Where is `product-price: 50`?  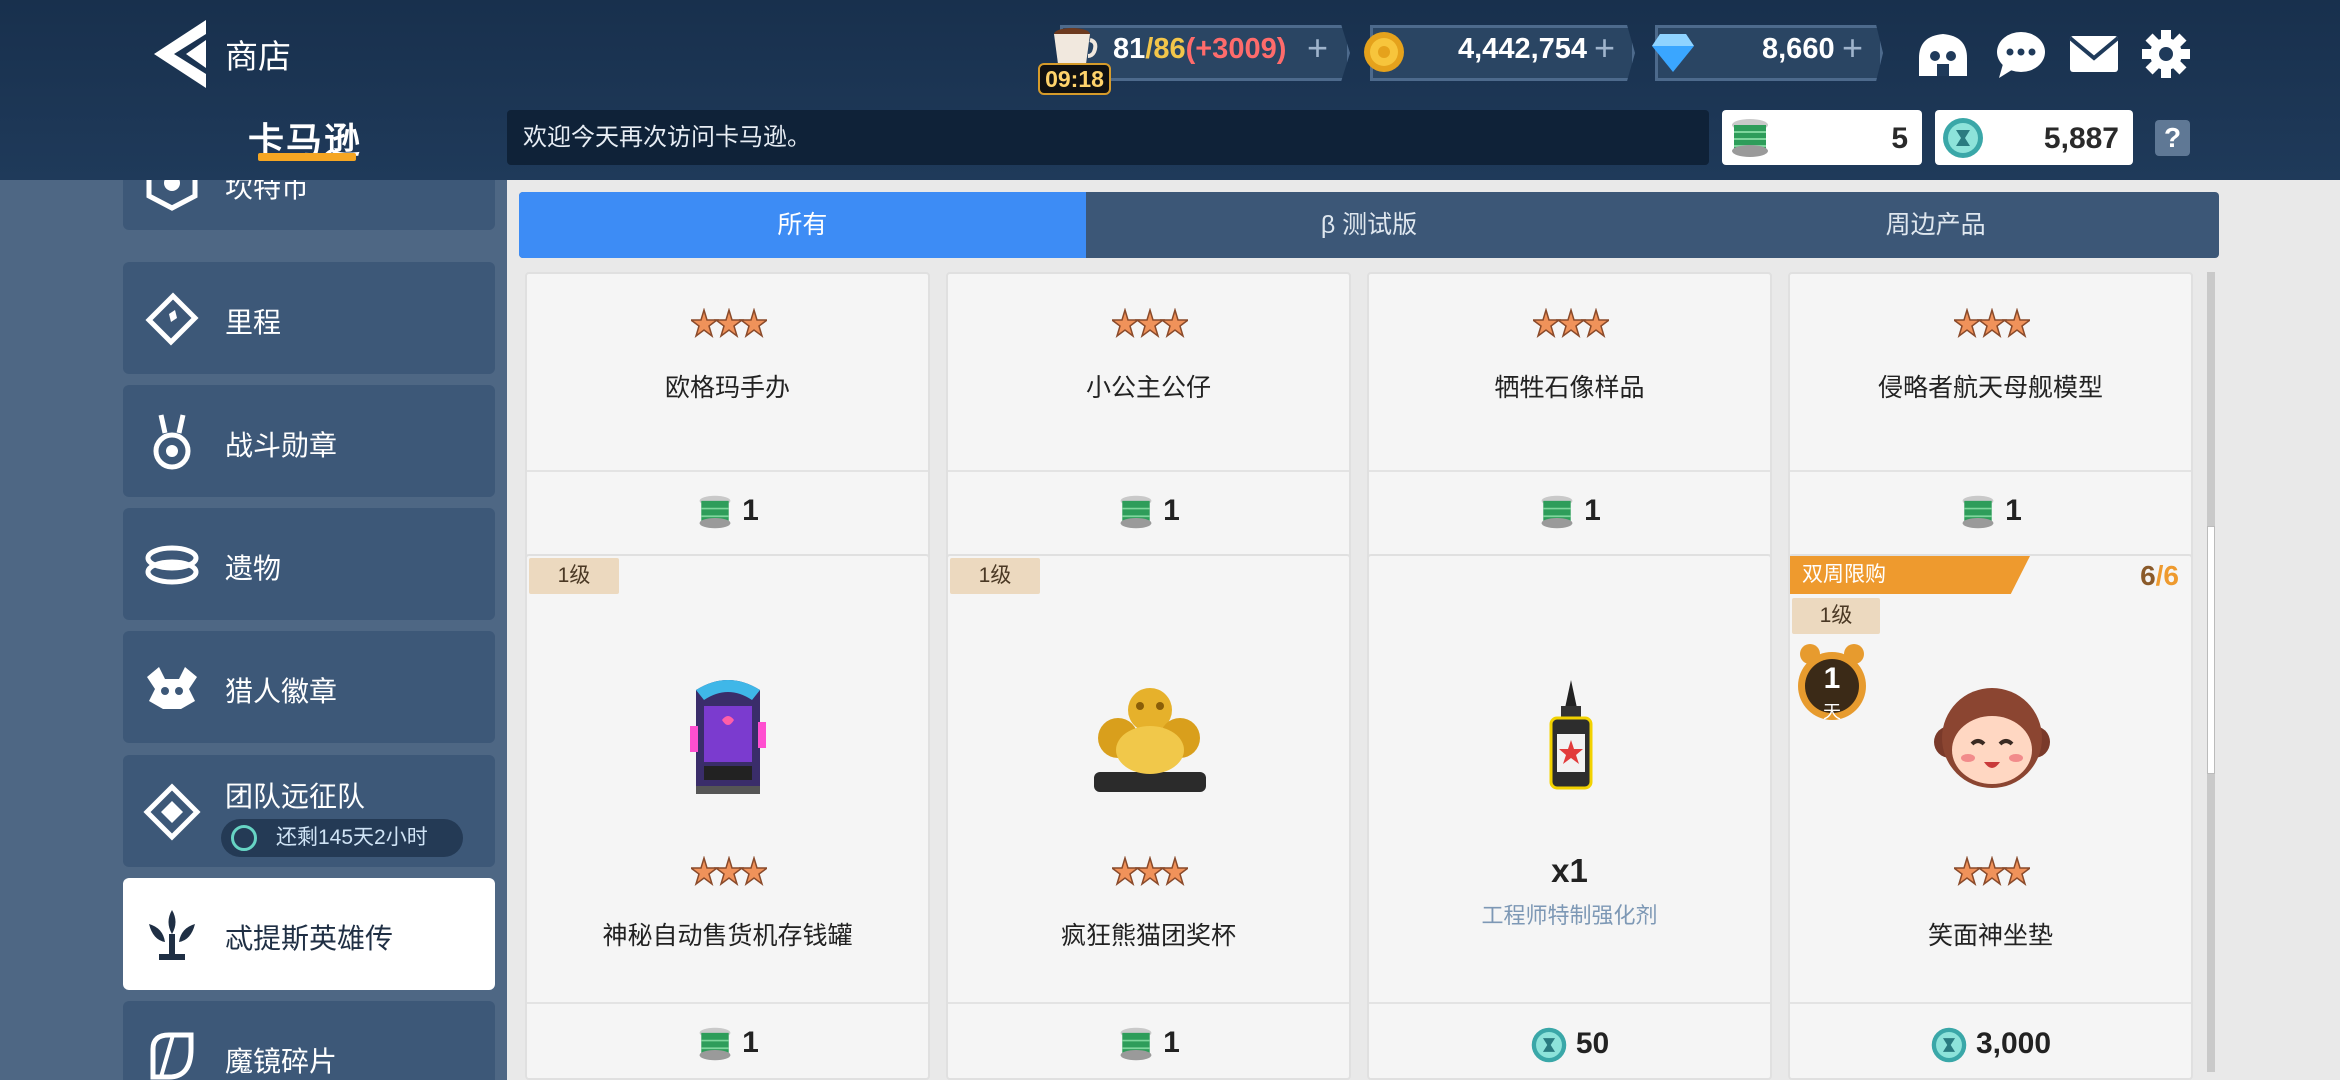 product-price: 50 is located at coordinates (1569, 1045).